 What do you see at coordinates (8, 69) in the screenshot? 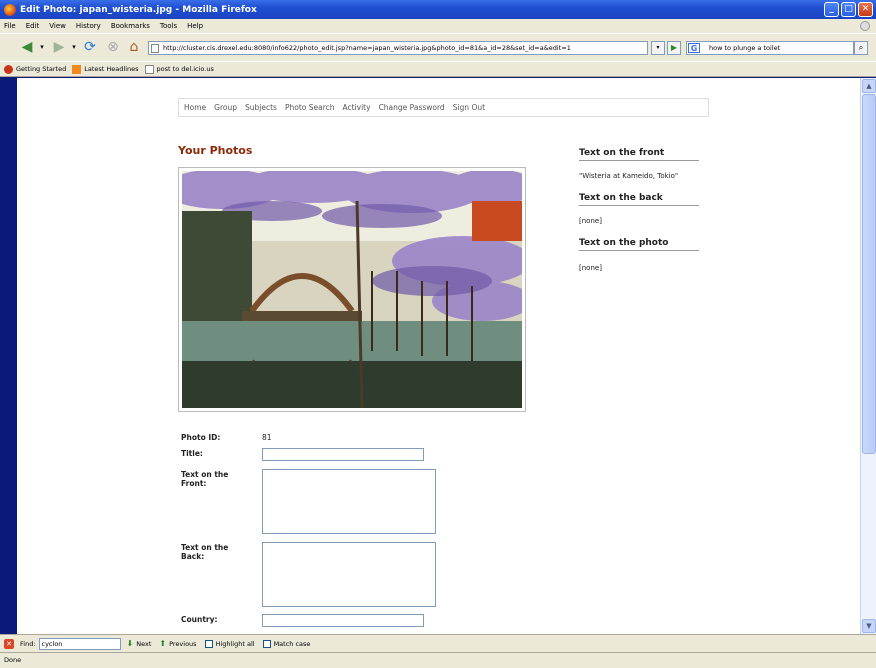
I see `firefox-bookmark-icon` at bounding box center [8, 69].